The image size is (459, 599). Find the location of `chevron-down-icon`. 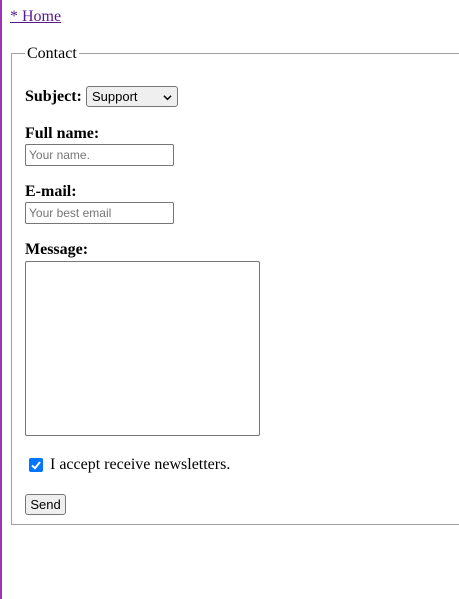

chevron-down-icon is located at coordinates (167, 98).